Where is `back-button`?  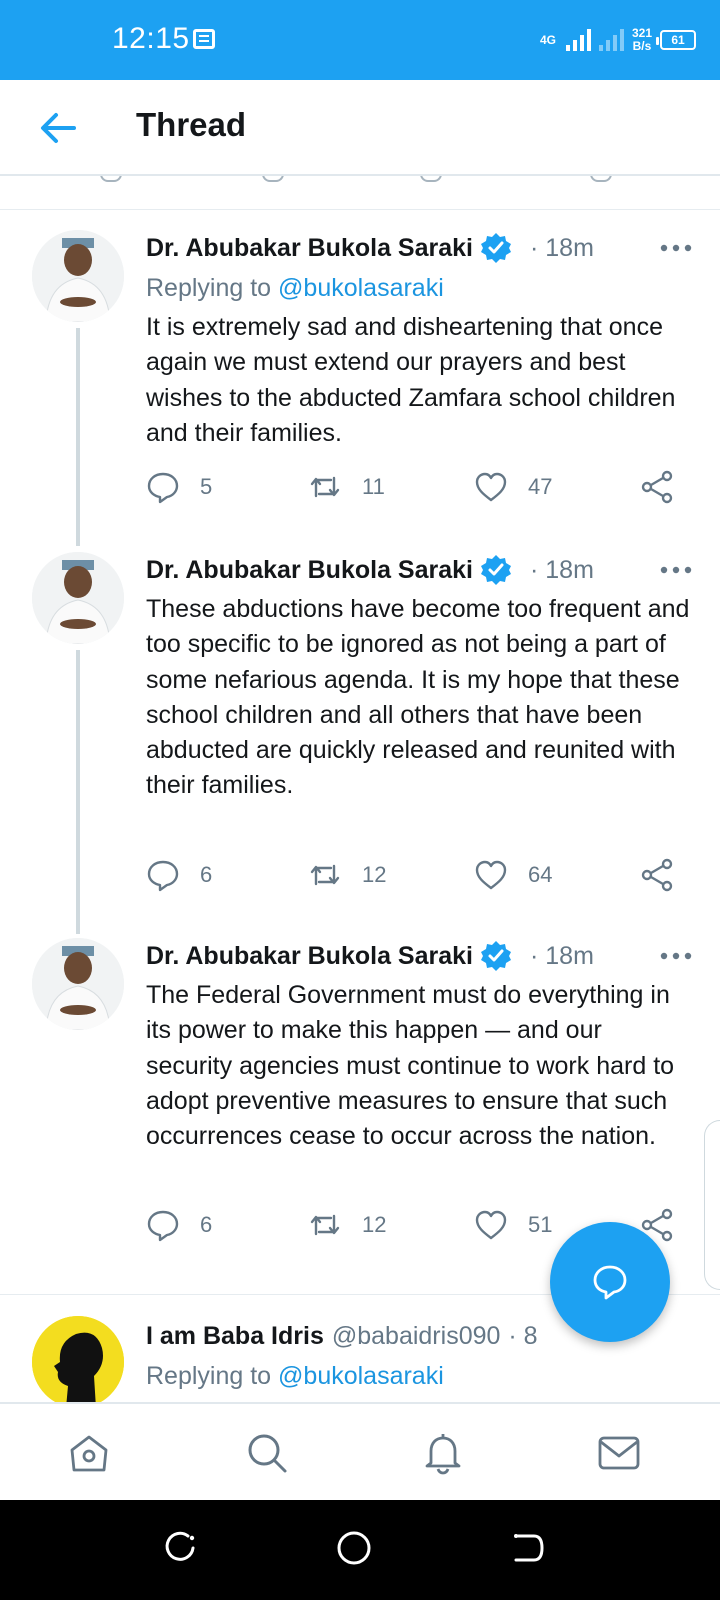
back-button is located at coordinates (58, 128).